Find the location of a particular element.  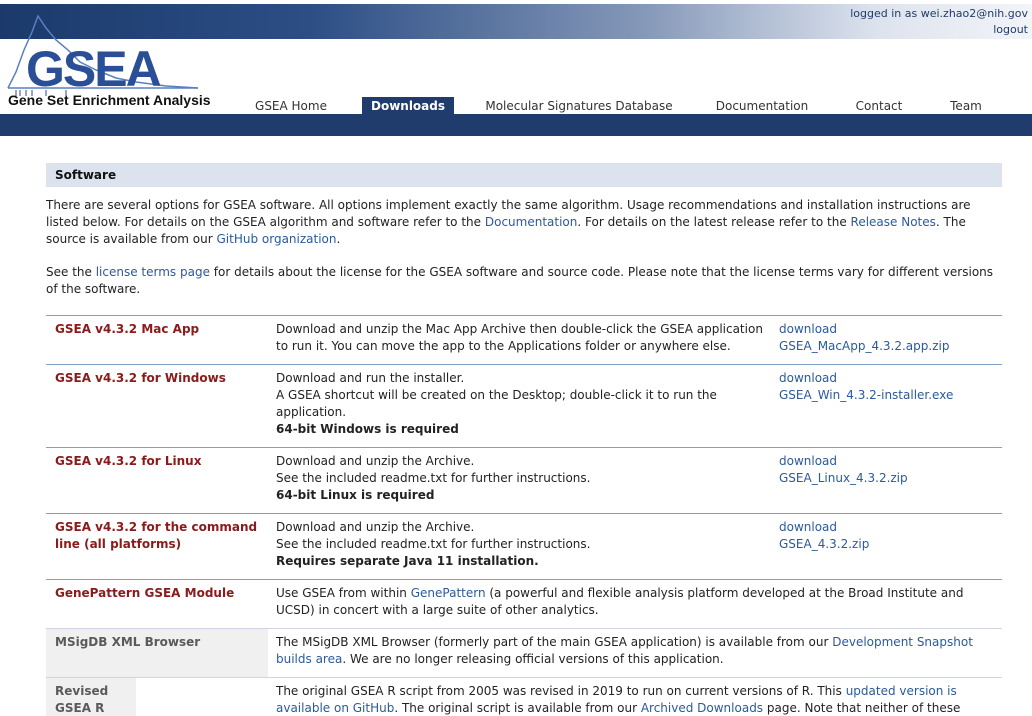

row-download-link: download GSEA_Win_4.3.2-installer.exe is located at coordinates (866, 387).